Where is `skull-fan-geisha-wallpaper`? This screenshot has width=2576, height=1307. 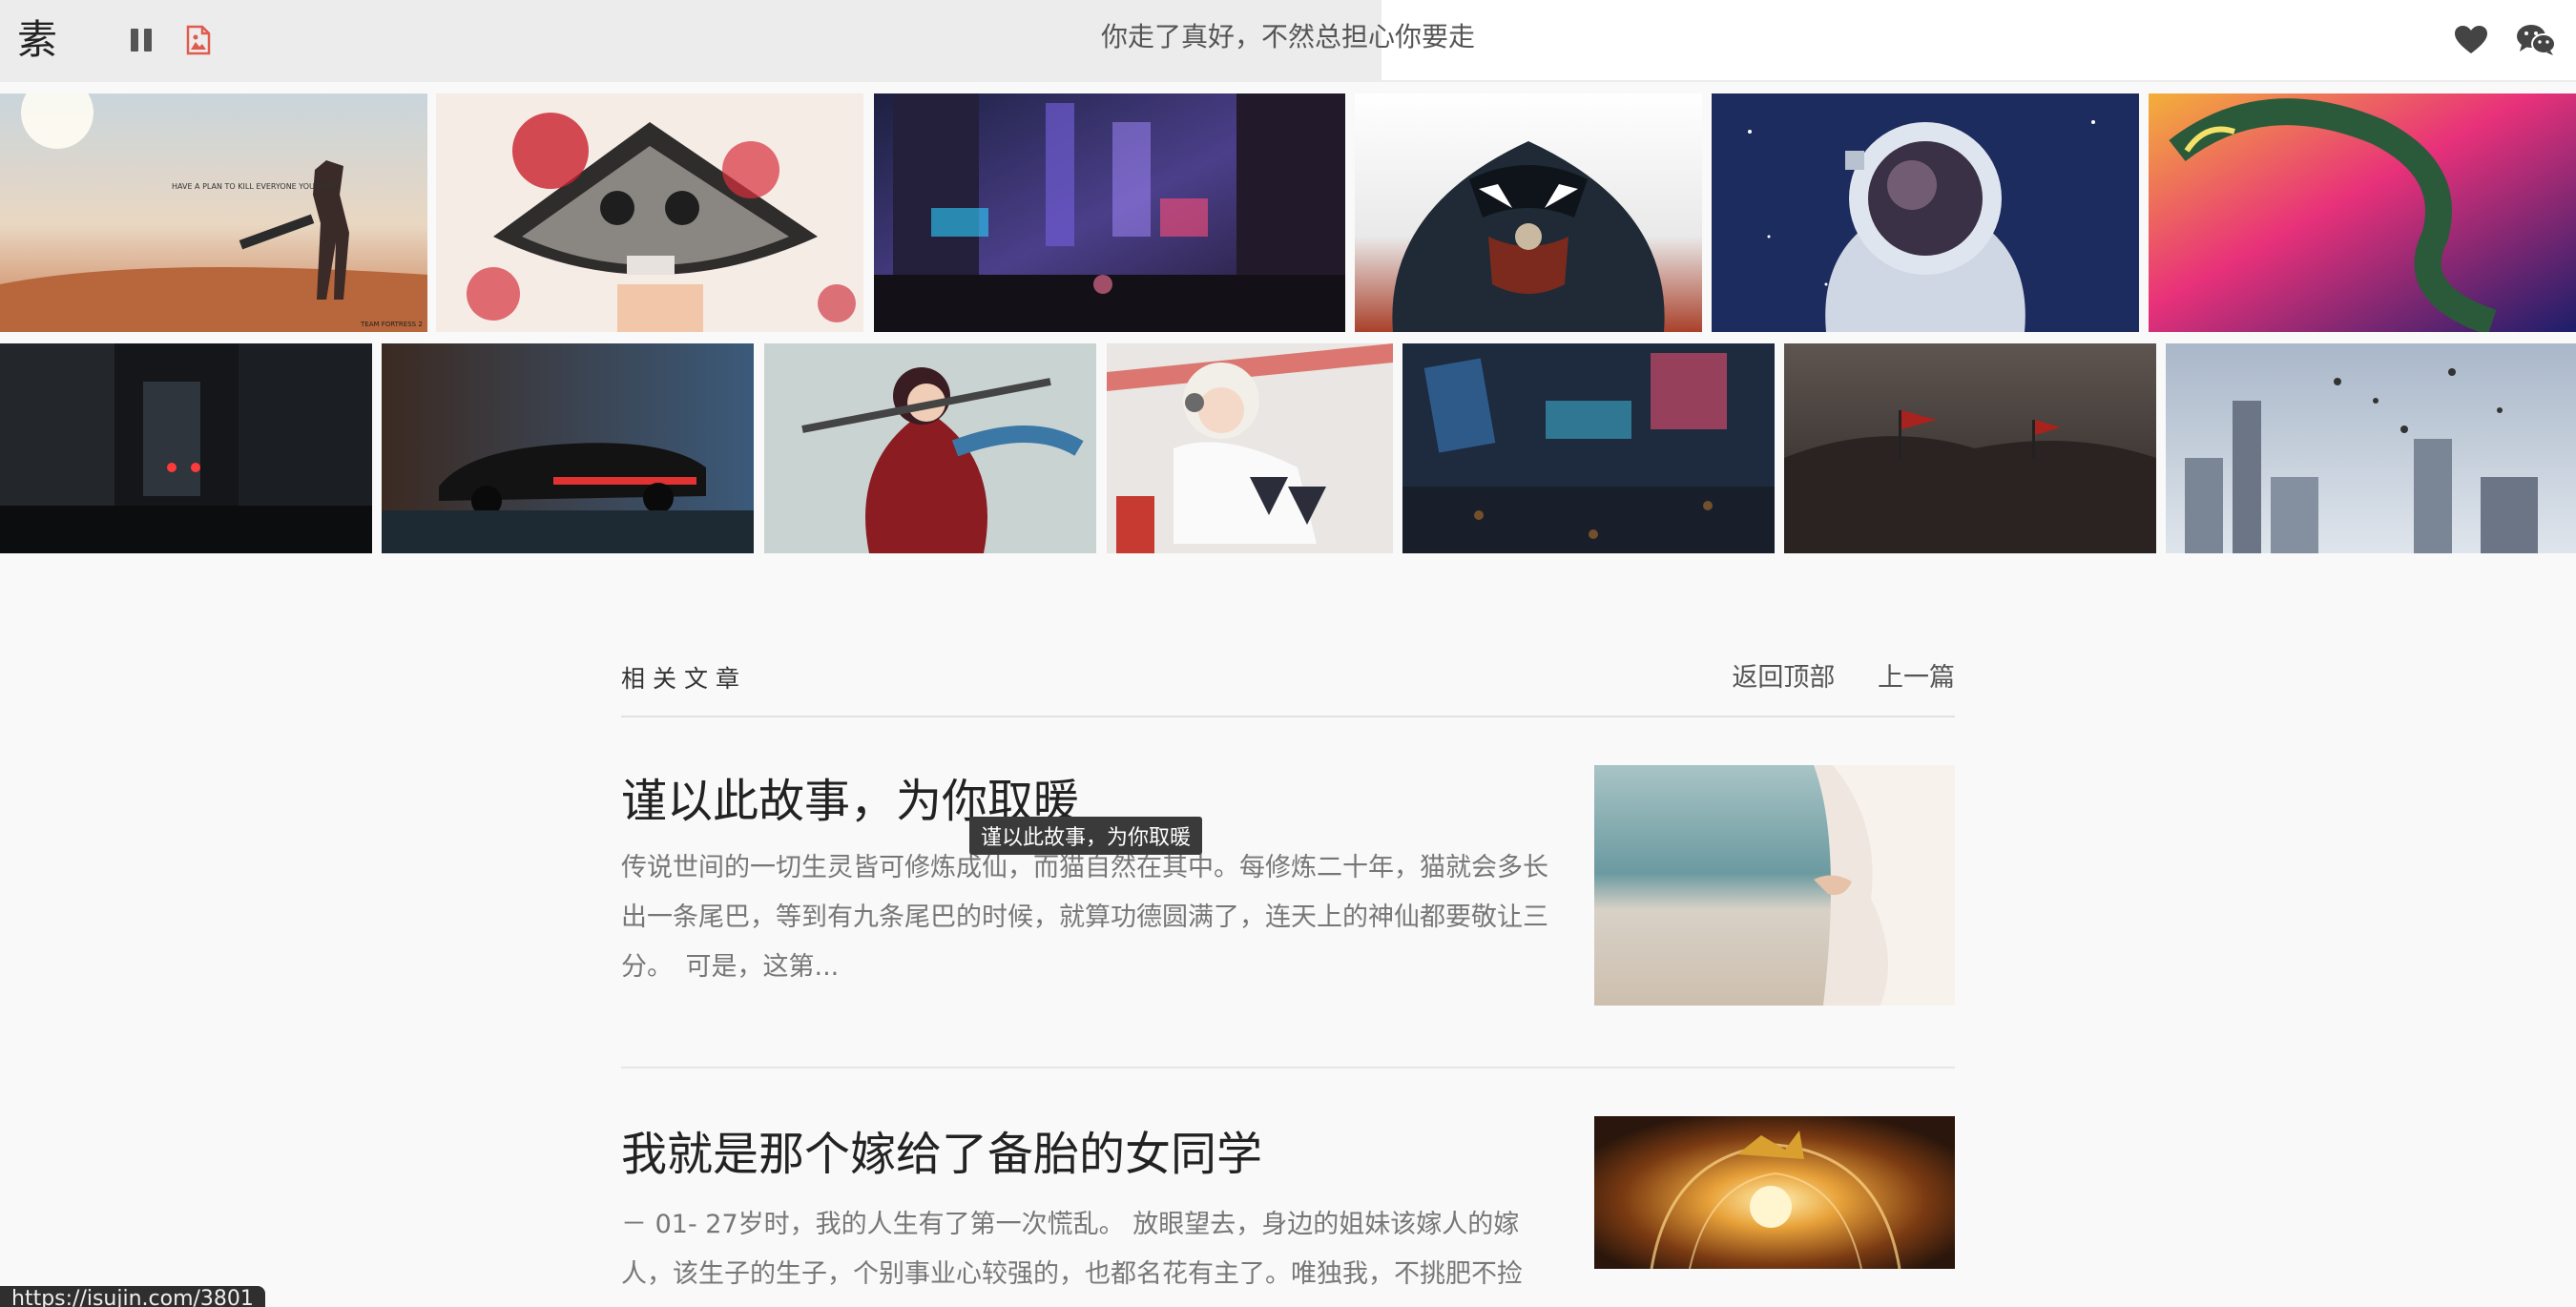 skull-fan-geisha-wallpaper is located at coordinates (649, 212).